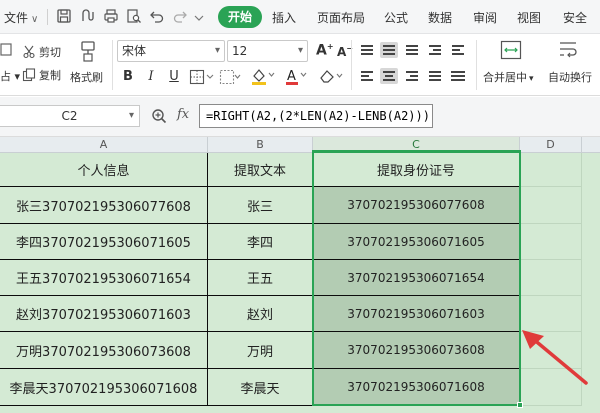  Describe the element at coordinates (240, 17) in the screenshot. I see `tab-home: 开始` at that location.